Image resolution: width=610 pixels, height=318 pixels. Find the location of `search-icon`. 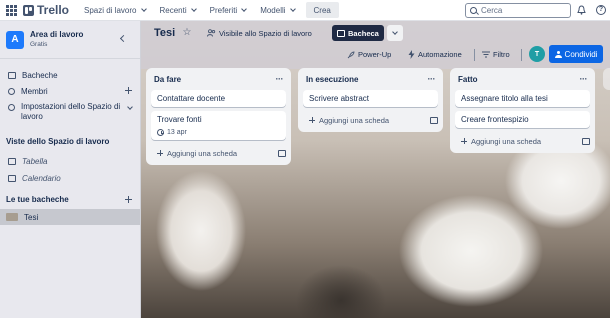

search-icon is located at coordinates (473, 10).